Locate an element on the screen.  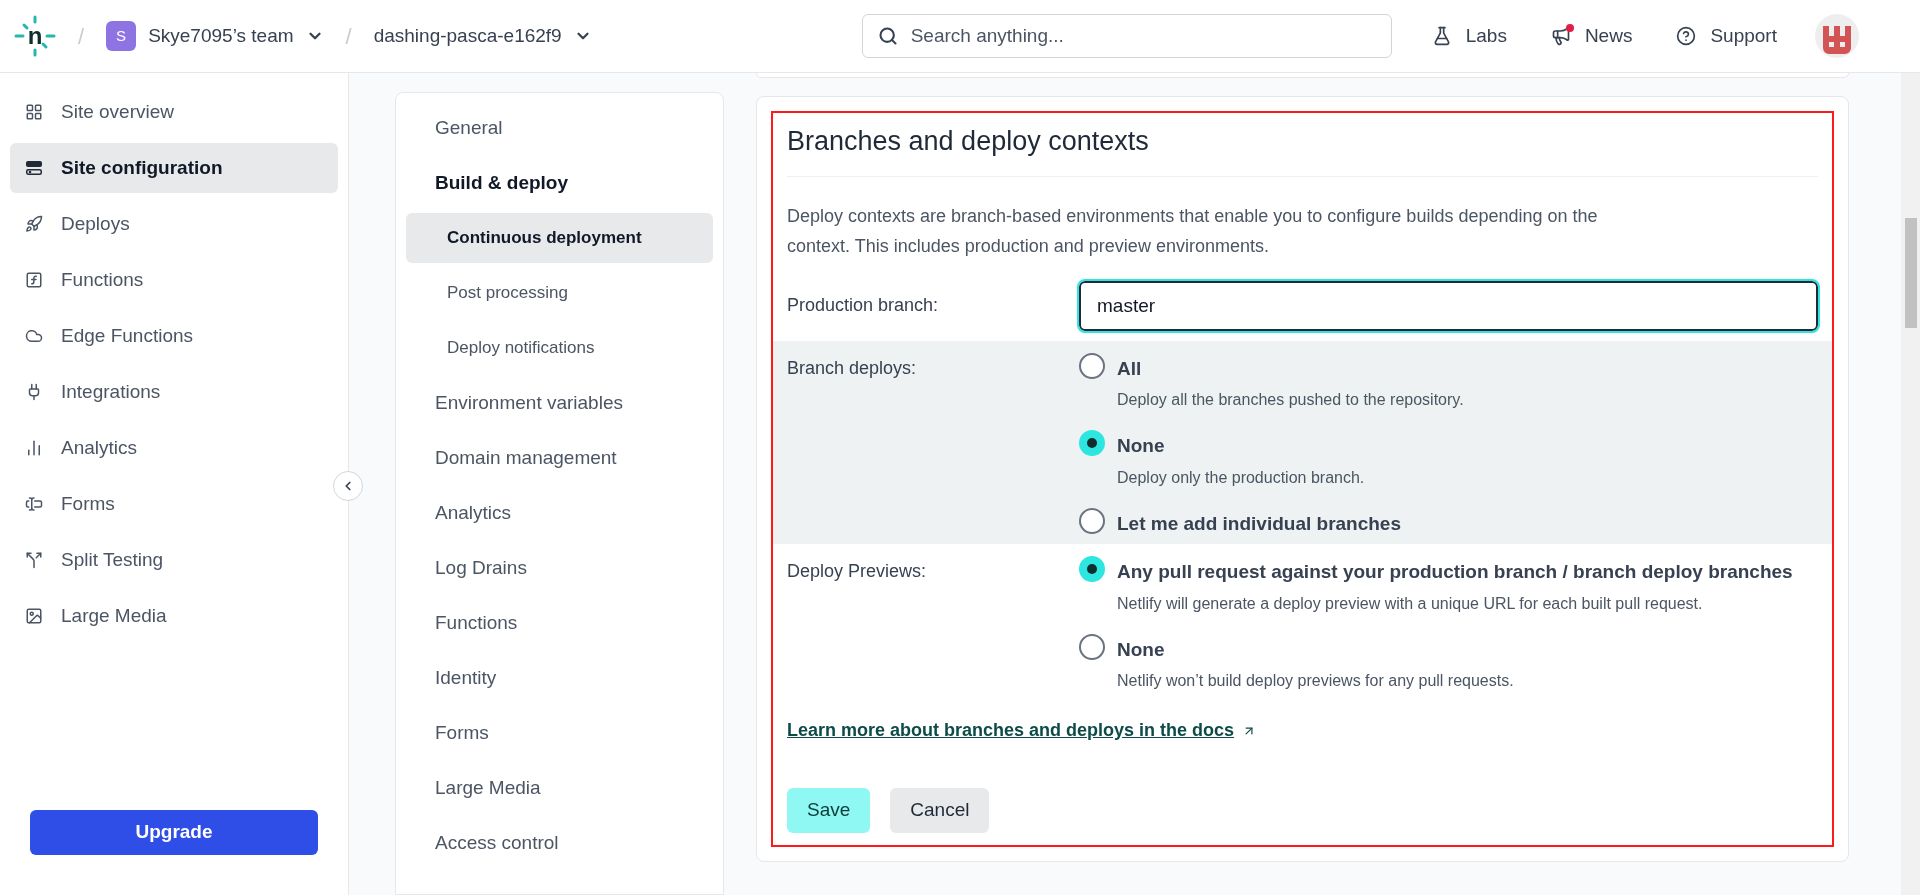
save-button: Save is located at coordinates (829, 810).